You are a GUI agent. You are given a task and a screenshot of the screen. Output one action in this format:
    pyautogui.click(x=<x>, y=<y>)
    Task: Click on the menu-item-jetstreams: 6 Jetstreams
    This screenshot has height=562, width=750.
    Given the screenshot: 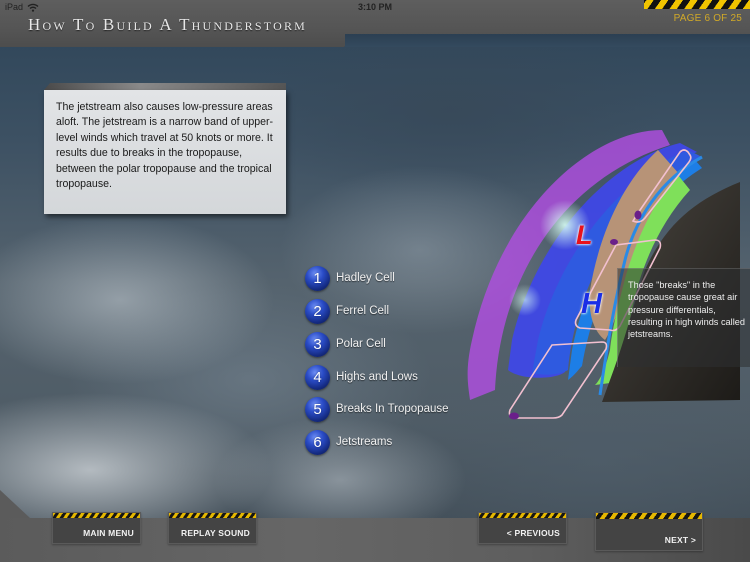 What is the action you would take?
    pyautogui.click(x=395, y=442)
    